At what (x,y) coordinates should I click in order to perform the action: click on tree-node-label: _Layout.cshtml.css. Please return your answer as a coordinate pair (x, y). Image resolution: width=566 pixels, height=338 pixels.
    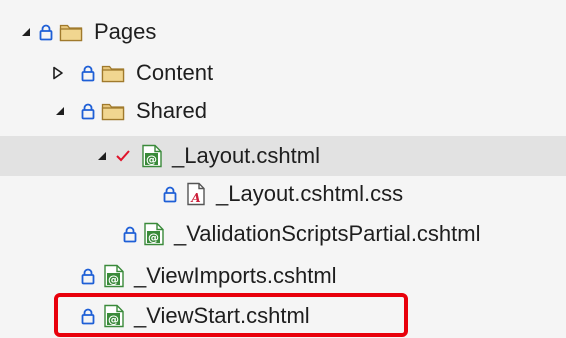
    Looking at the image, I should click on (310, 193).